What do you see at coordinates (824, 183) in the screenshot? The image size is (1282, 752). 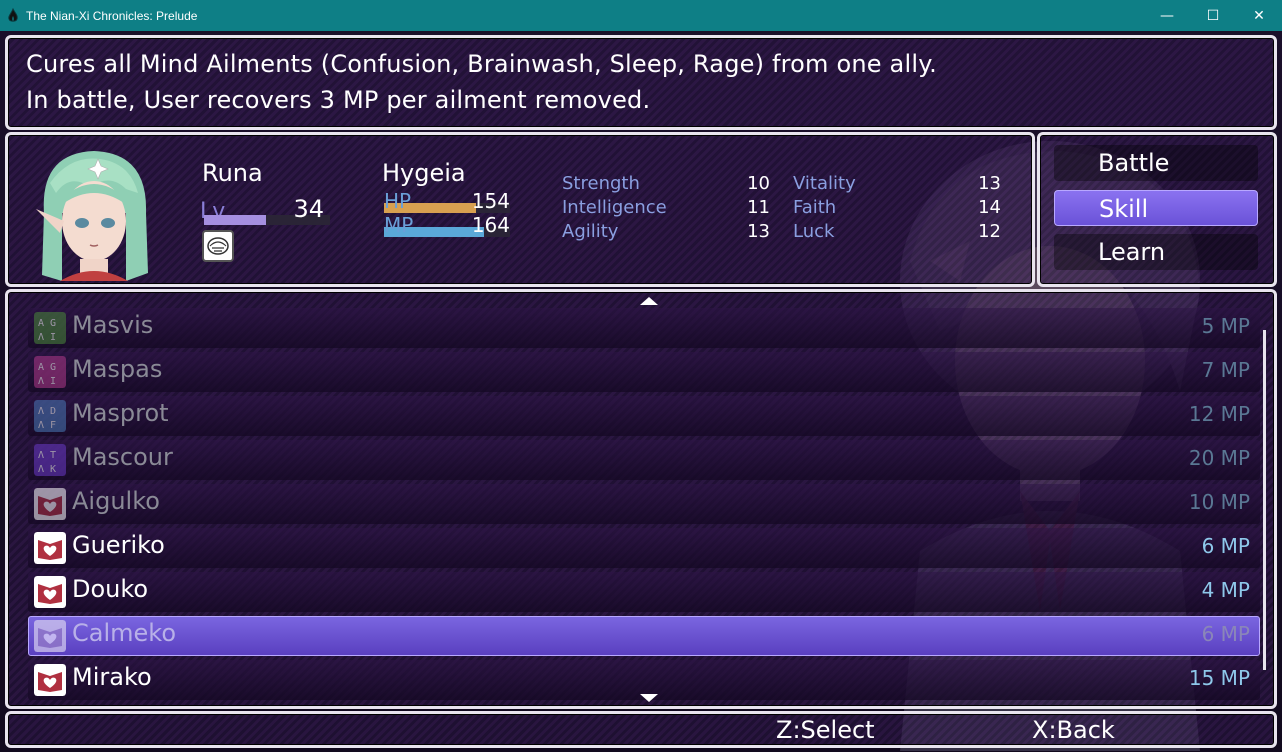 I see `param-name-vitality: Vitality` at bounding box center [824, 183].